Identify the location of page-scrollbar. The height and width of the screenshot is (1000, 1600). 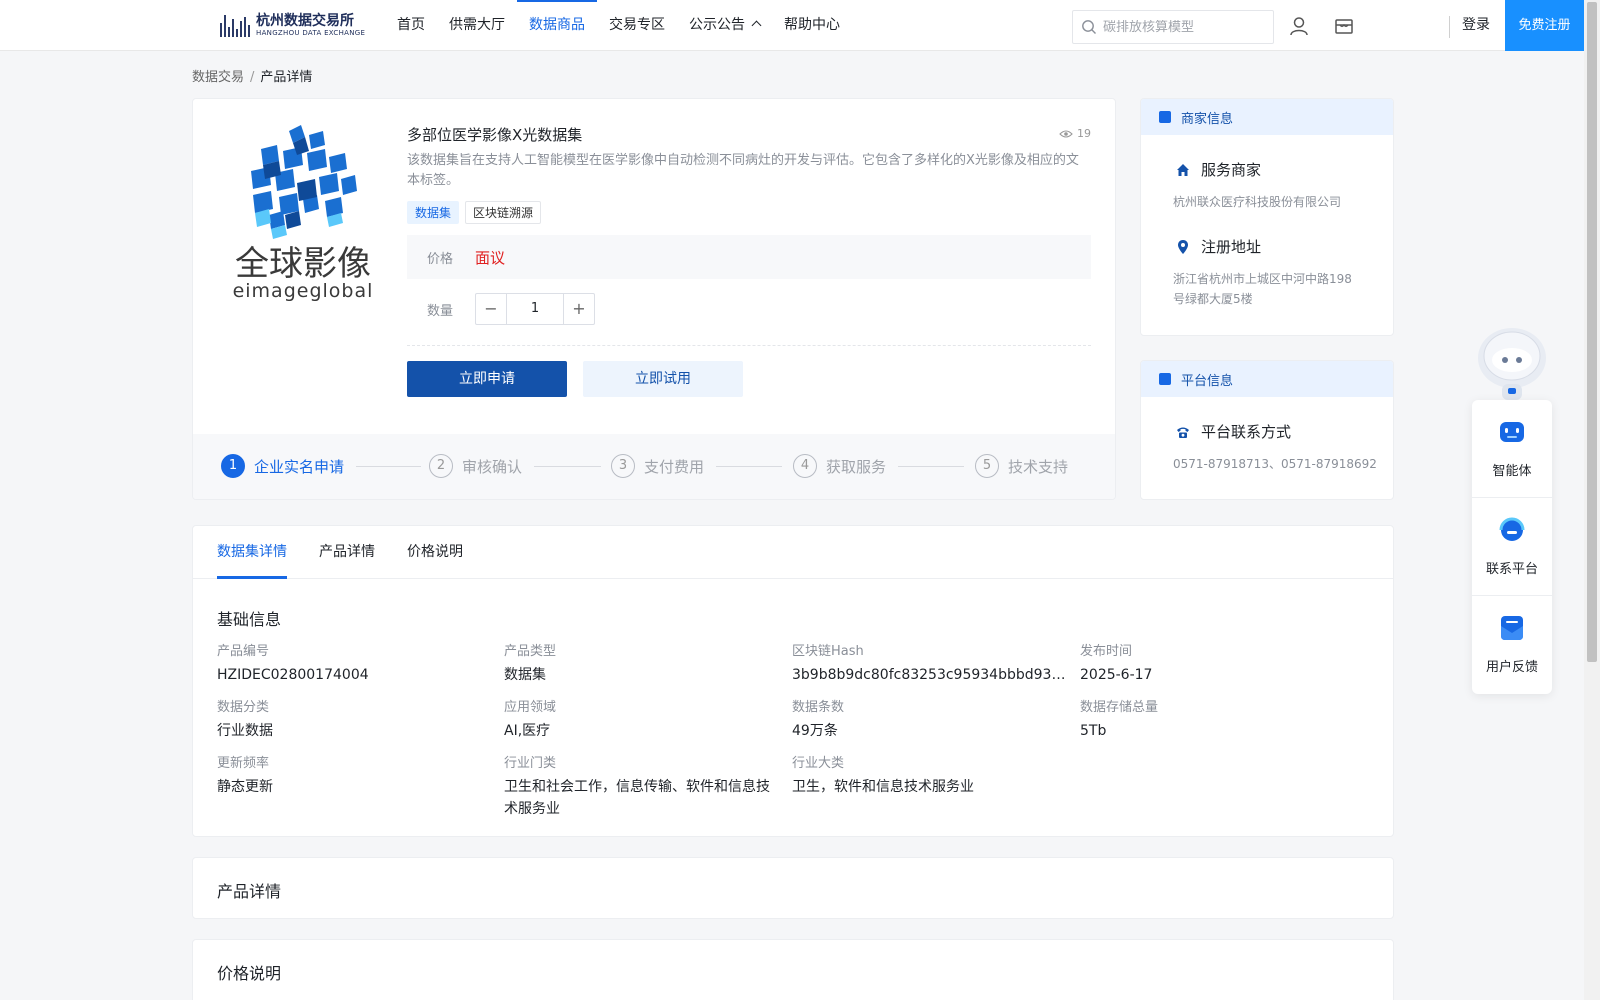
(1592, 500).